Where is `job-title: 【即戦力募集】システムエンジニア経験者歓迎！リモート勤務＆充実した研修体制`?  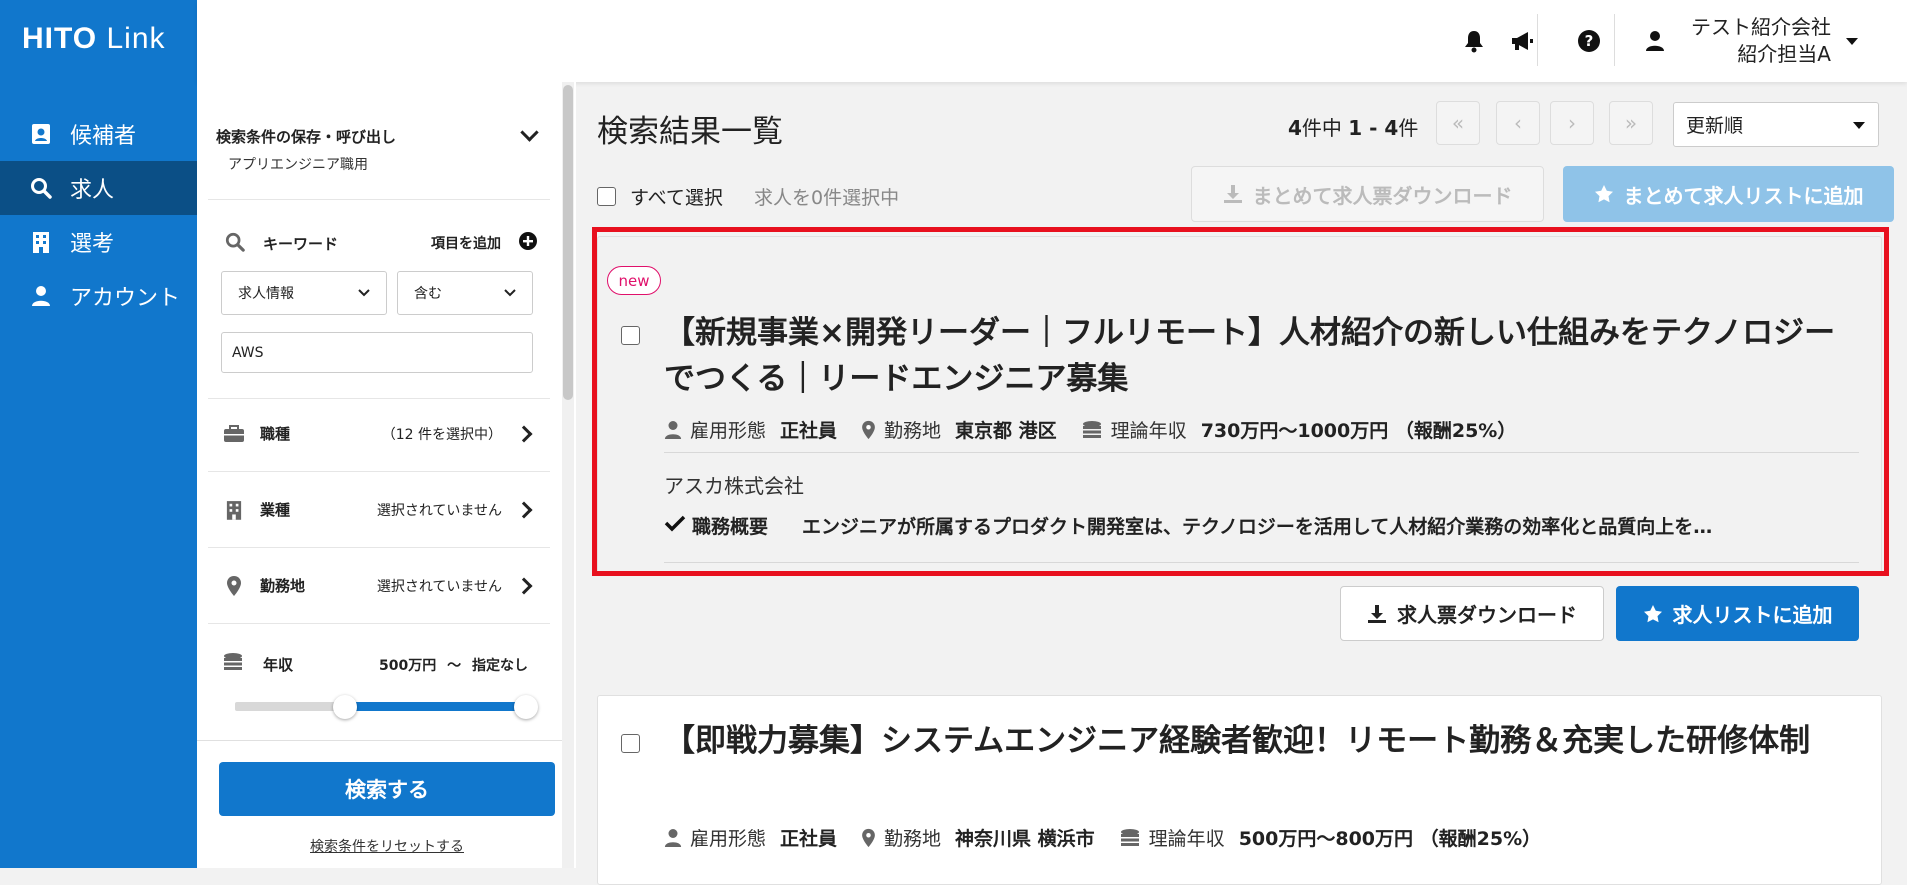
job-title: 【即戦力募集】システムエンジニア経験者歓迎！リモート勤務＆充実した研修体制 is located at coordinates (1254, 741).